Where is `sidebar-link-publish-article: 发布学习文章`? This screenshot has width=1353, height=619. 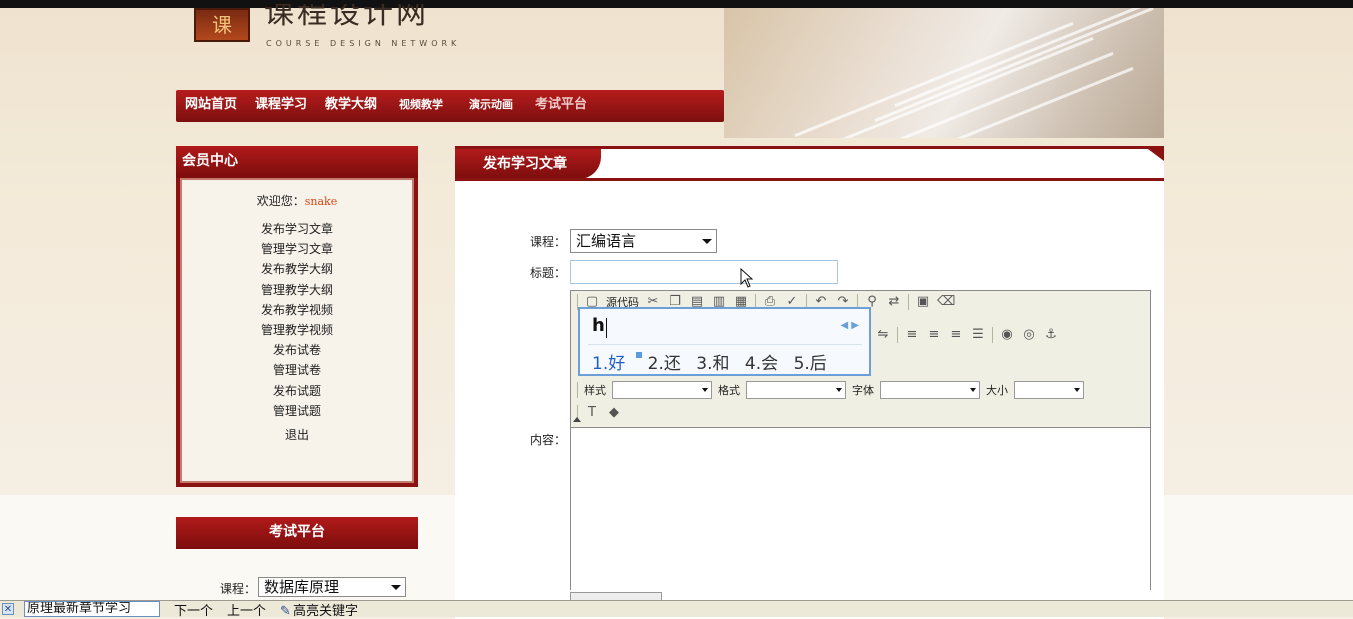 sidebar-link-publish-article: 发布学习文章 is located at coordinates (297, 229).